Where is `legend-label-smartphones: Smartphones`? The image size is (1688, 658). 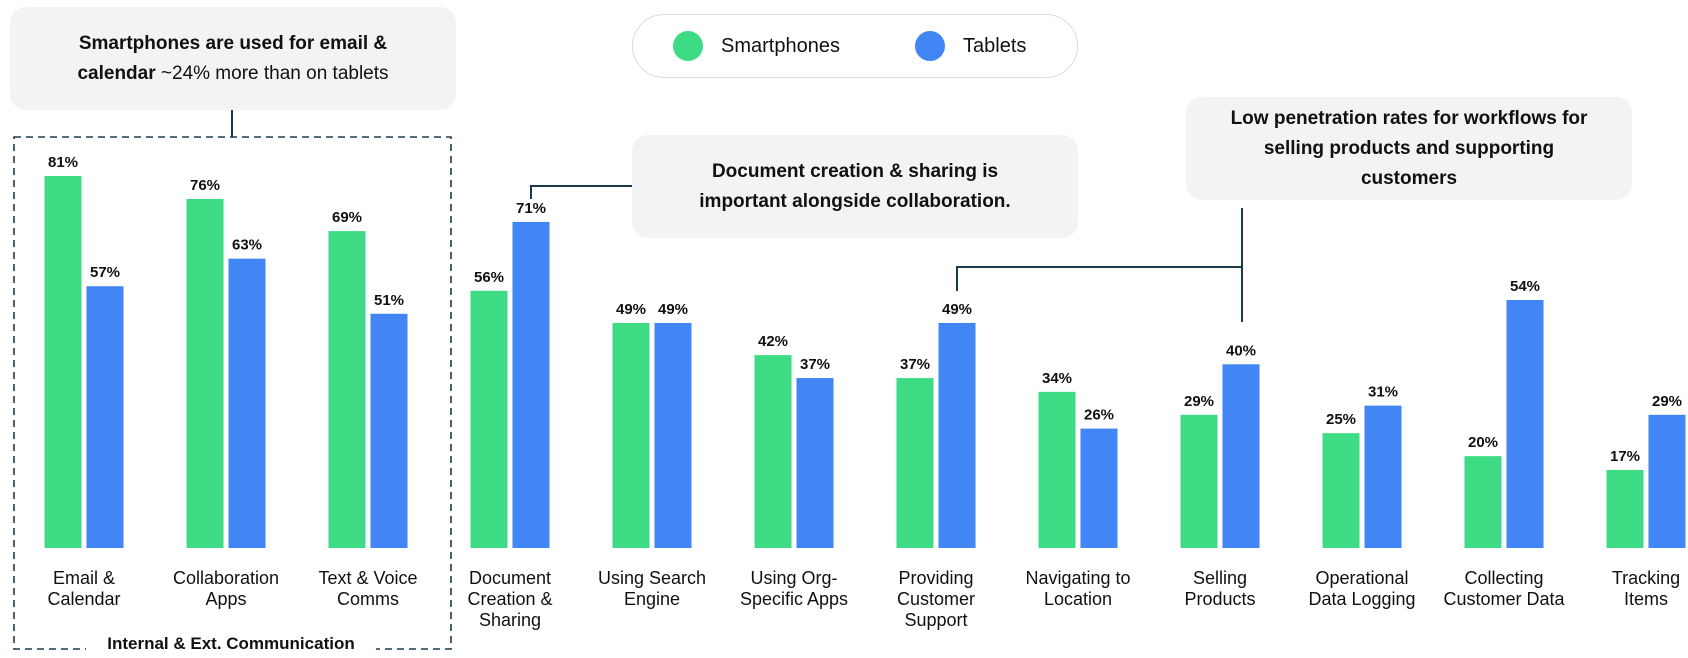
legend-label-smartphones: Smartphones is located at coordinates (780, 45).